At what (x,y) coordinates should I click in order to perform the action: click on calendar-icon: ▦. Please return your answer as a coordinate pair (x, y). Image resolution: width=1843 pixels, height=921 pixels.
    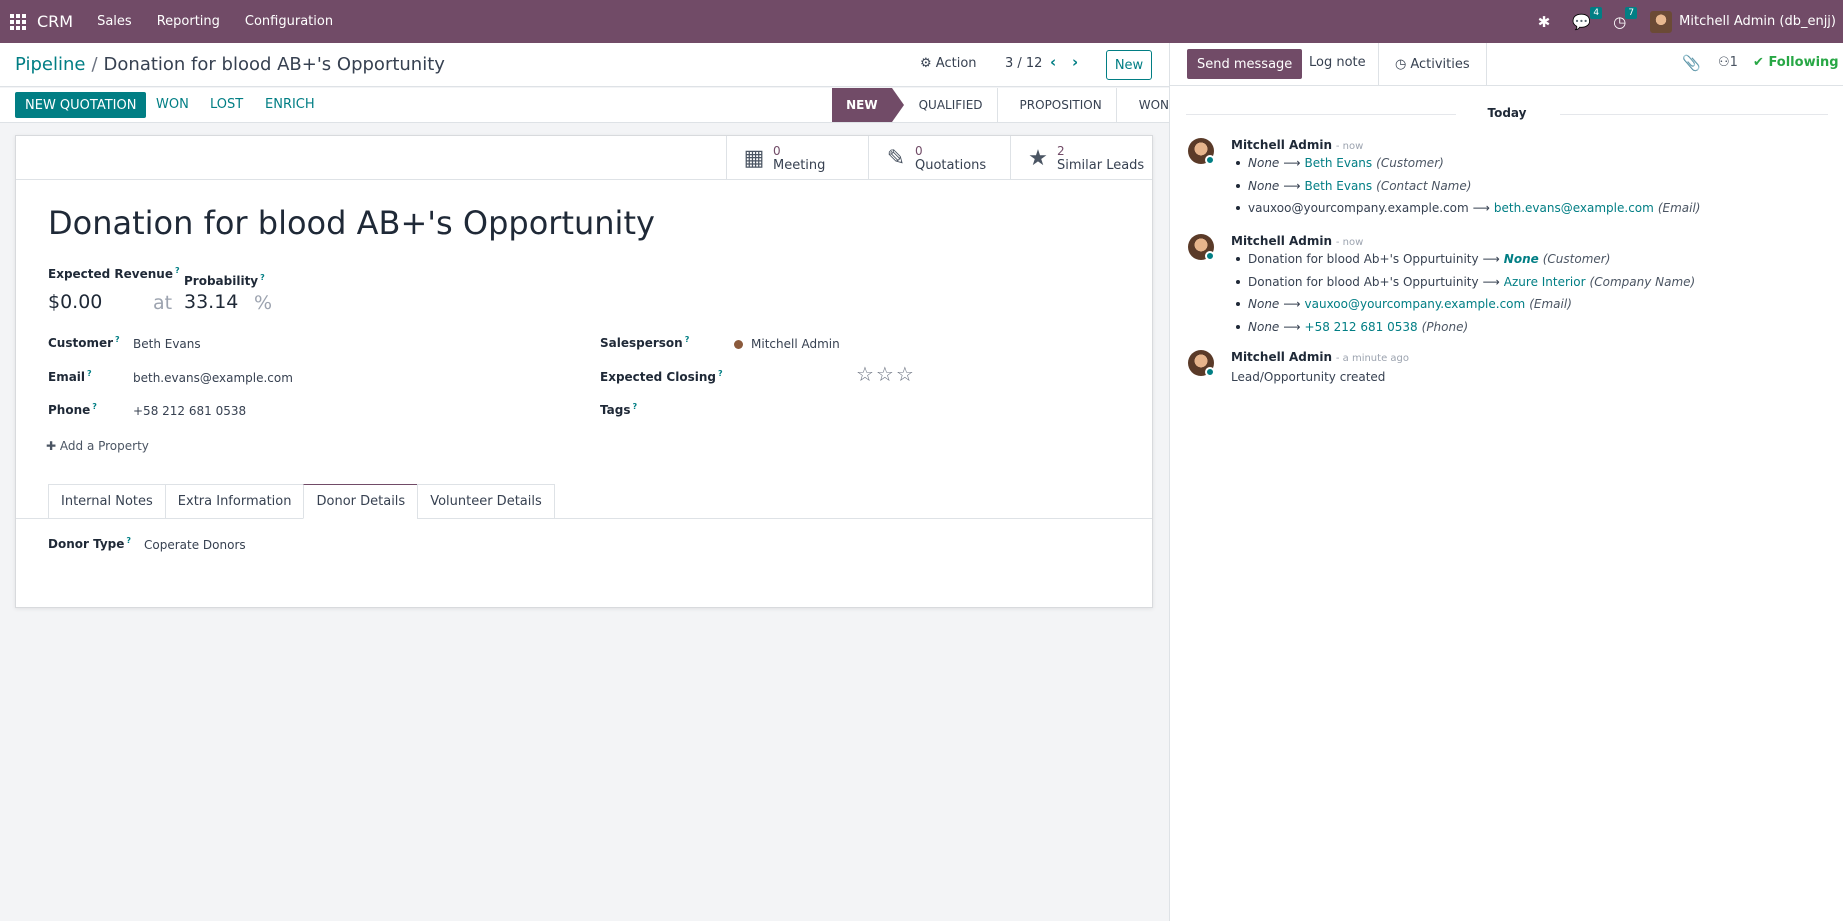
    Looking at the image, I should click on (754, 158).